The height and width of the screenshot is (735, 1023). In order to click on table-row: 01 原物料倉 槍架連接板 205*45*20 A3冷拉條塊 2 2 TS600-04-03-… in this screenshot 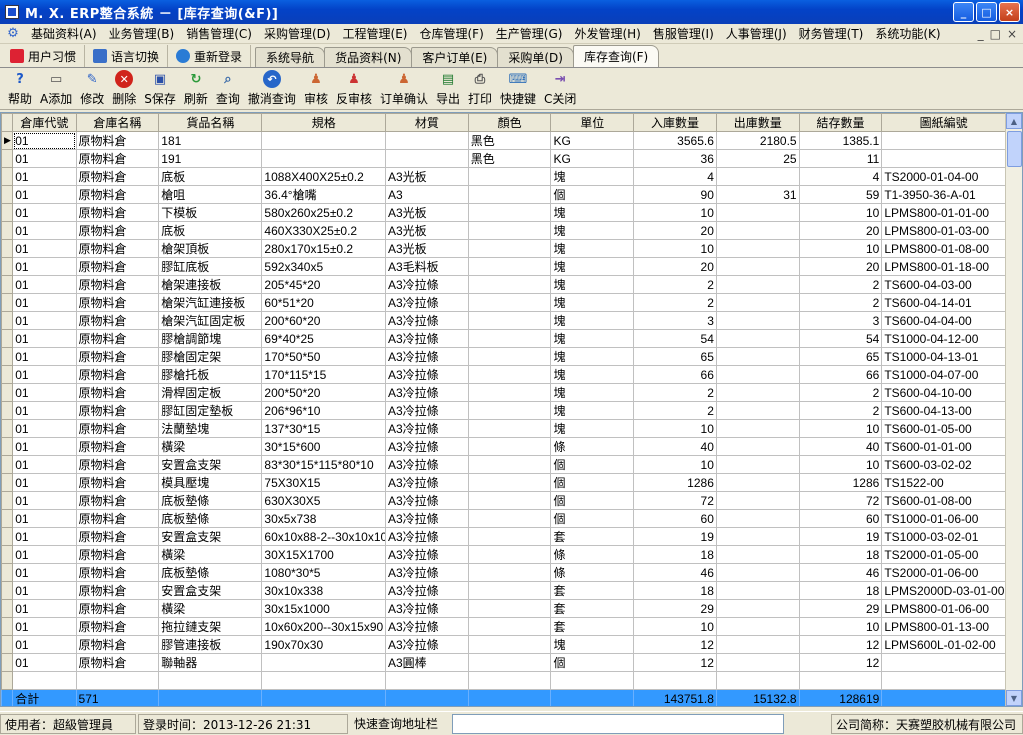, I will do `click(503, 284)`.